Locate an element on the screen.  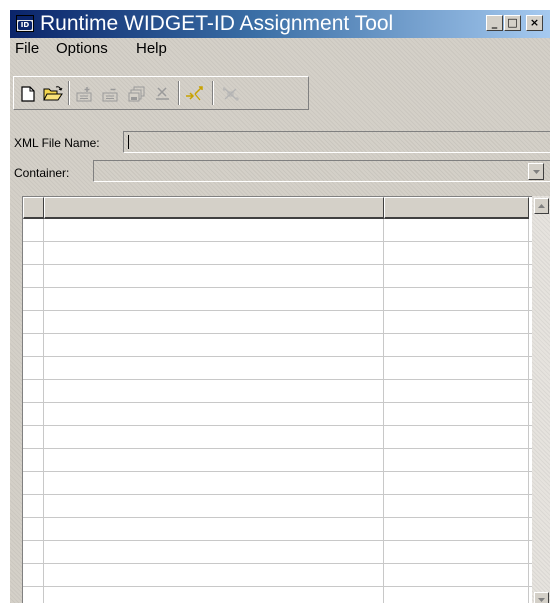
table-header-index is located at coordinates (33, 208).